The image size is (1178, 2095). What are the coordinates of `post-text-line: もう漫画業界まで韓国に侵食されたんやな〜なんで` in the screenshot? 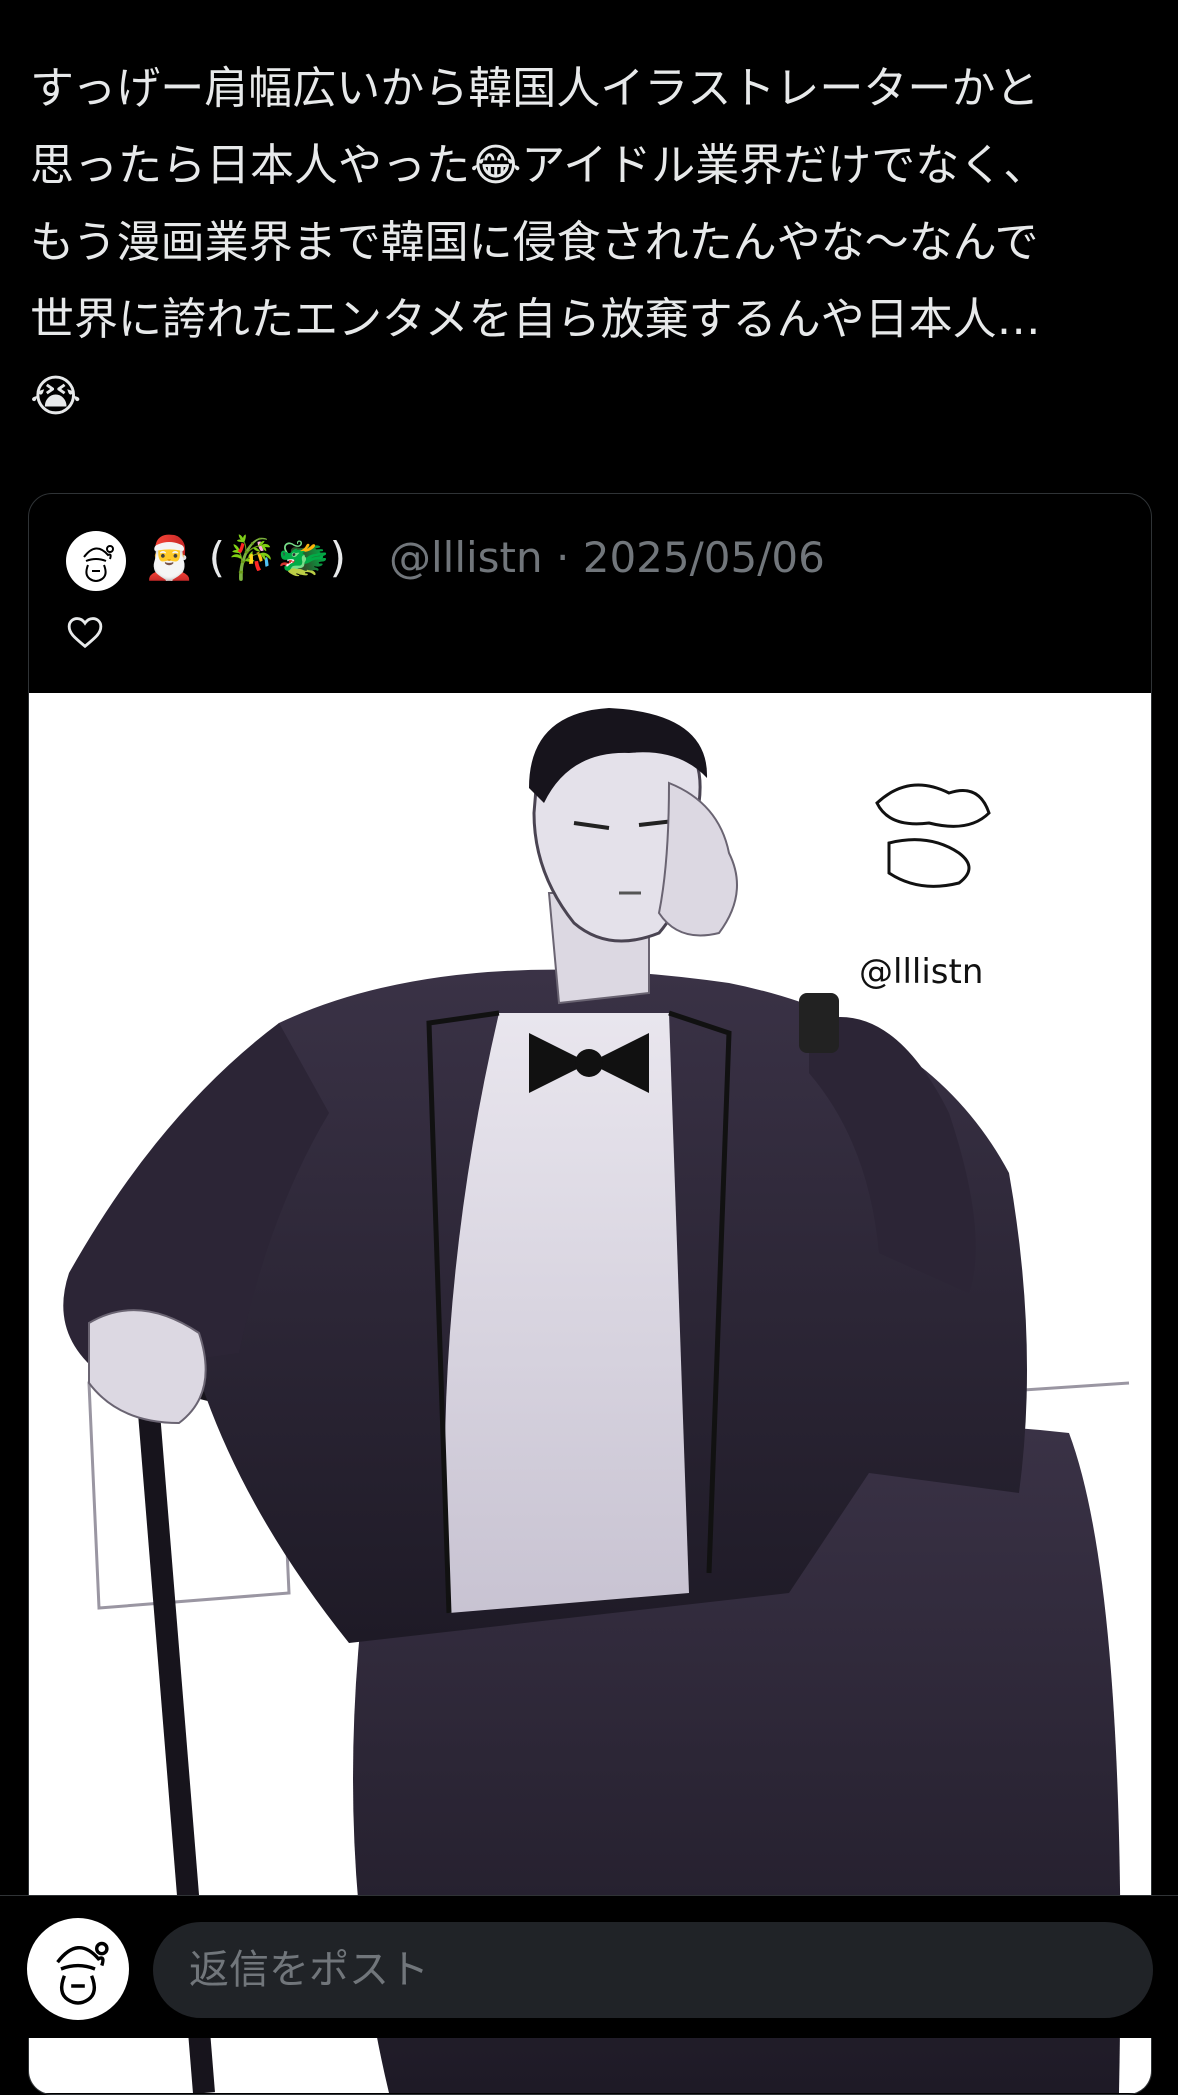 It's located at (534, 242).